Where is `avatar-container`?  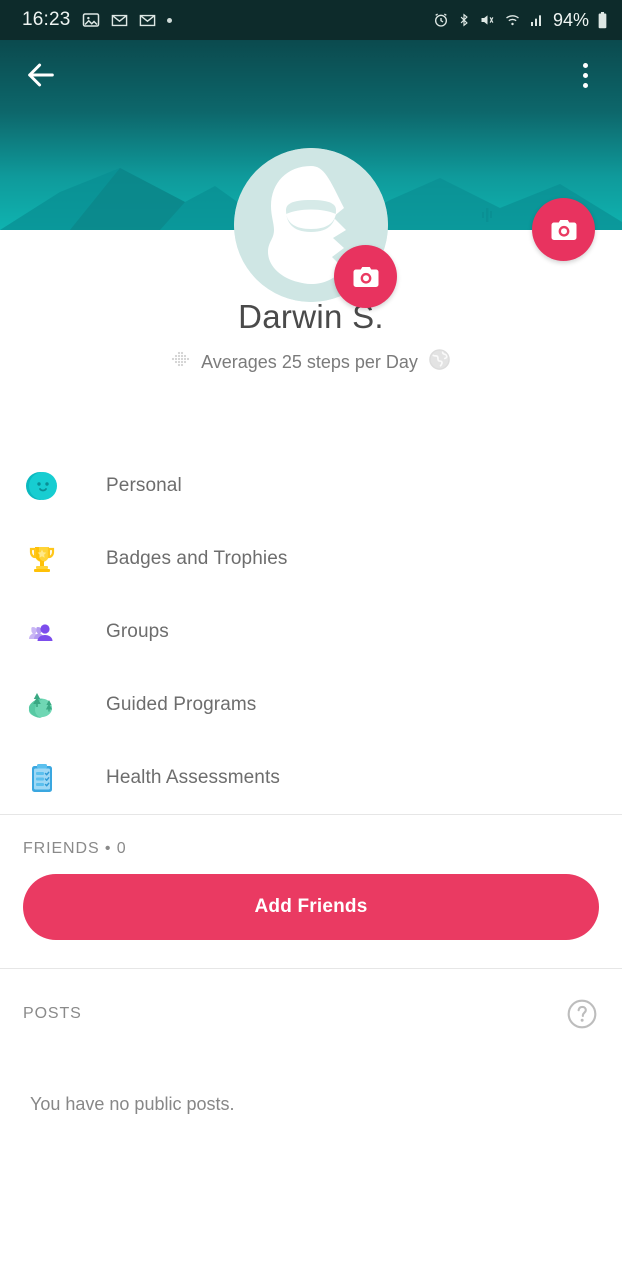
avatar-container is located at coordinates (315, 228).